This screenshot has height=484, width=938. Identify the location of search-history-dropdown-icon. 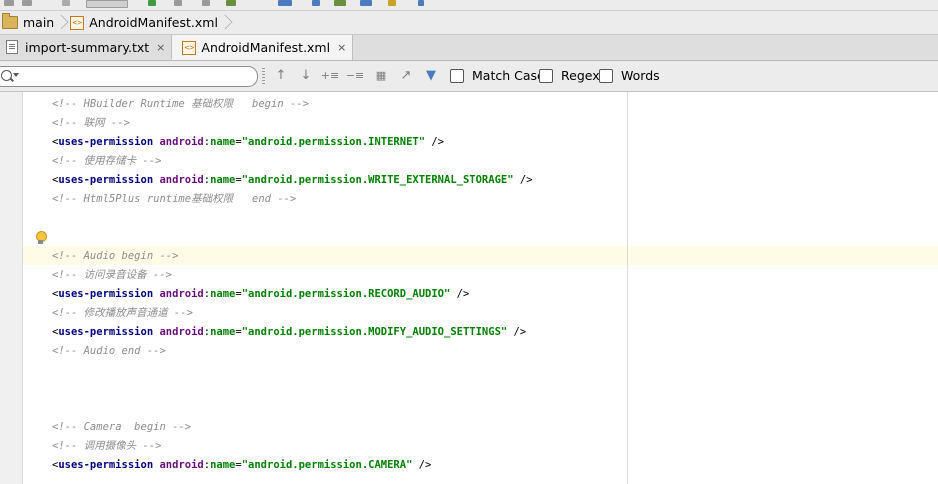
(16, 75).